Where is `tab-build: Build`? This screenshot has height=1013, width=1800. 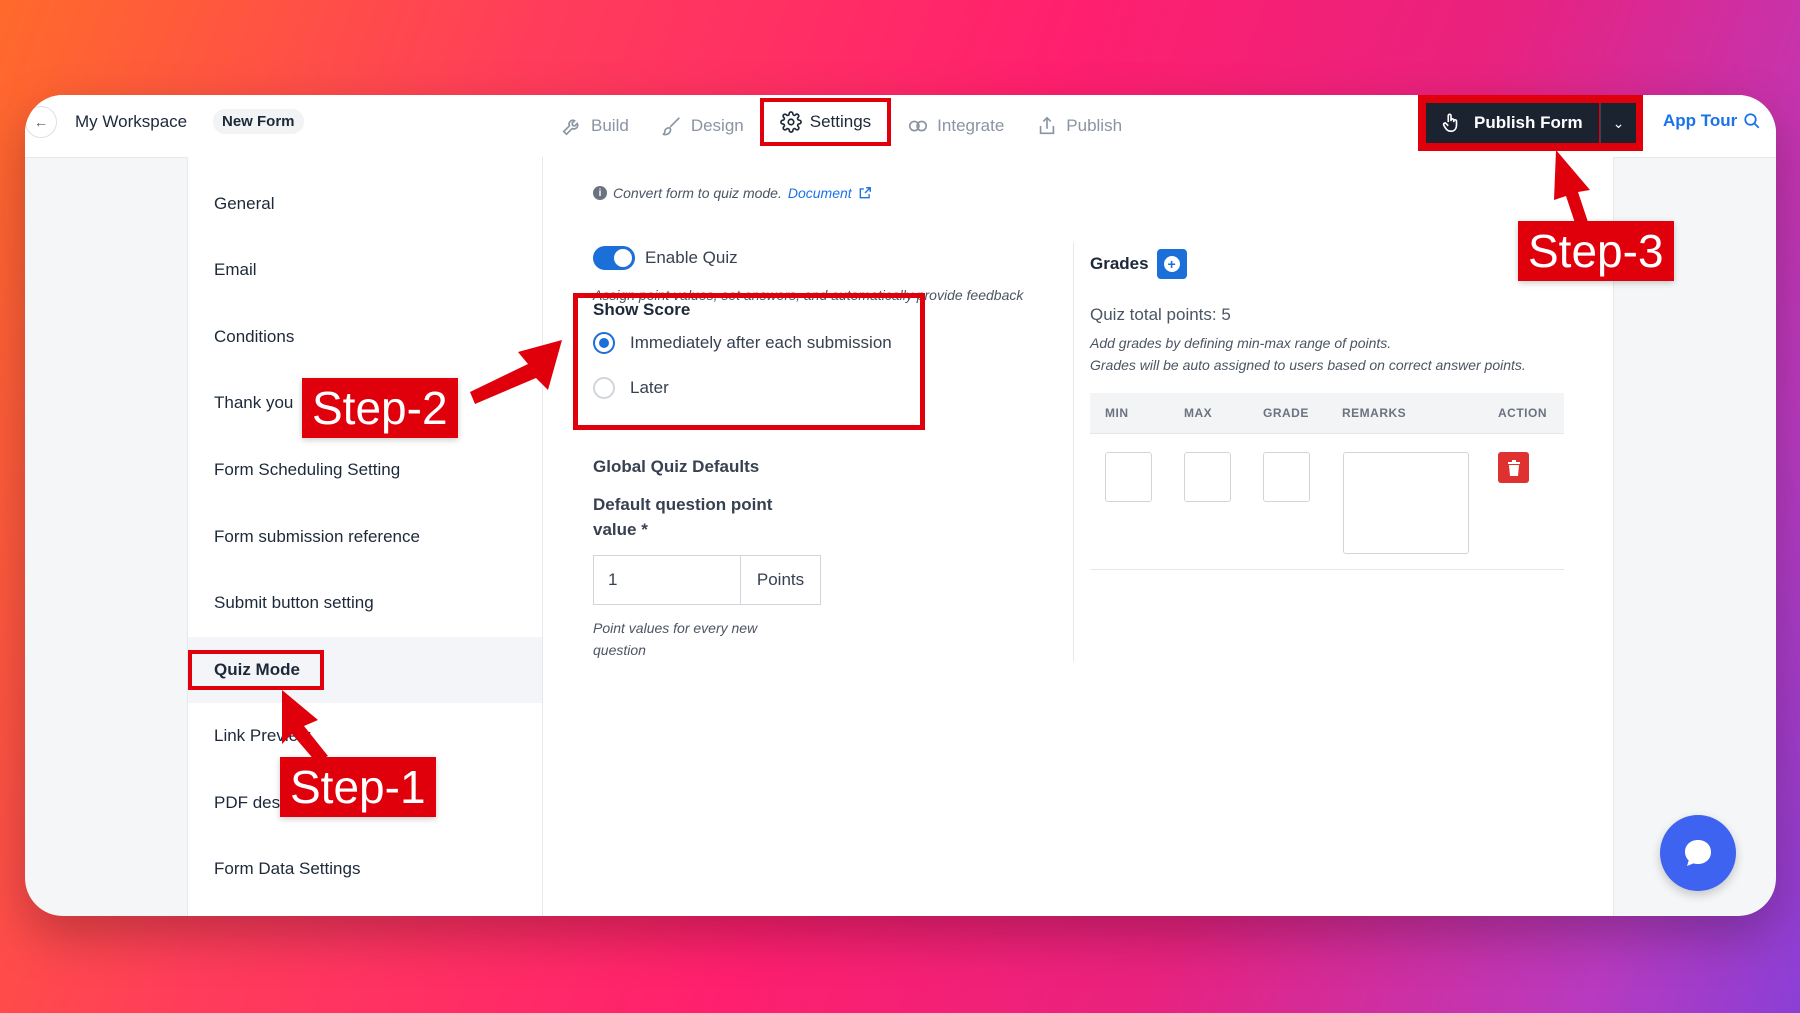
tab-build: Build is located at coordinates (595, 126).